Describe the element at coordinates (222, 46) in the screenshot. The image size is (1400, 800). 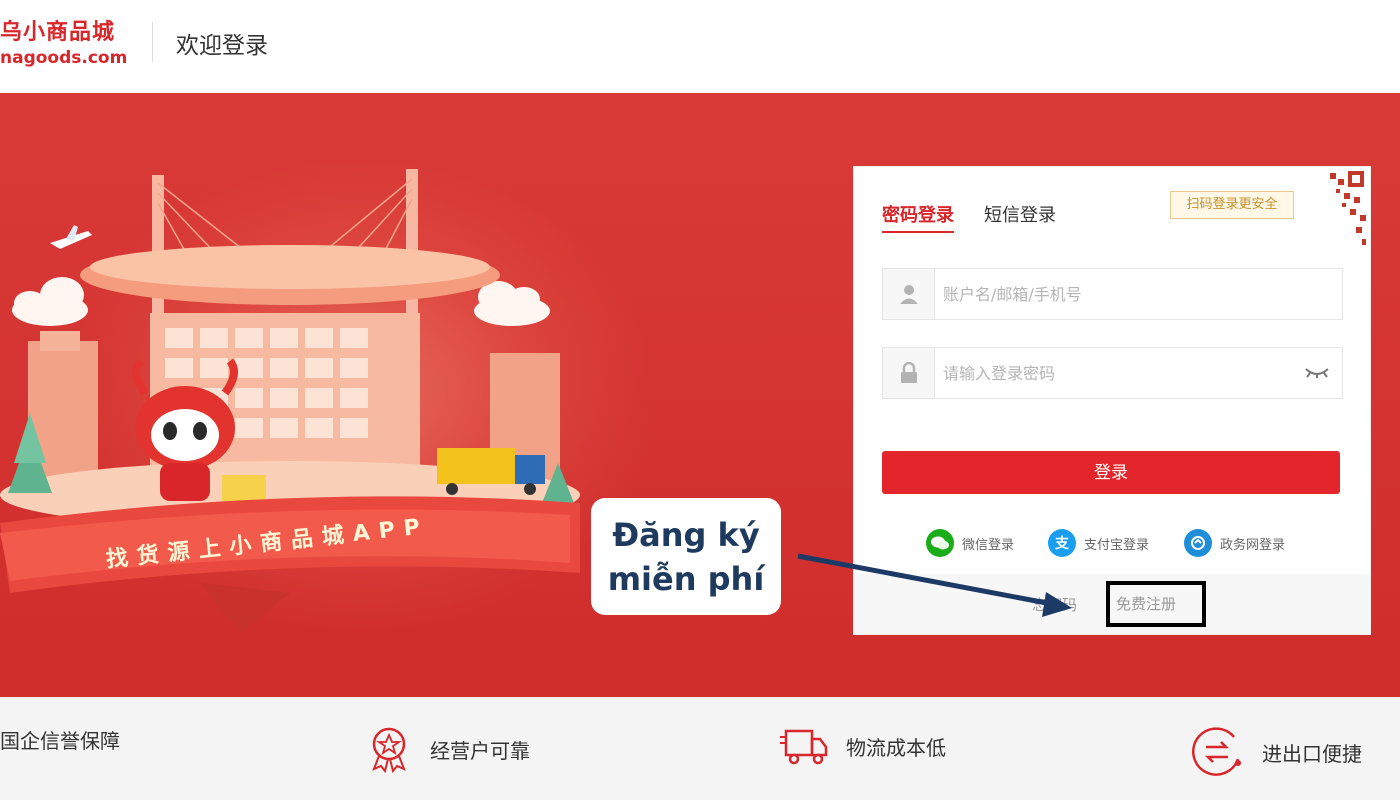
I see `page-title: 欢迎登录` at that location.